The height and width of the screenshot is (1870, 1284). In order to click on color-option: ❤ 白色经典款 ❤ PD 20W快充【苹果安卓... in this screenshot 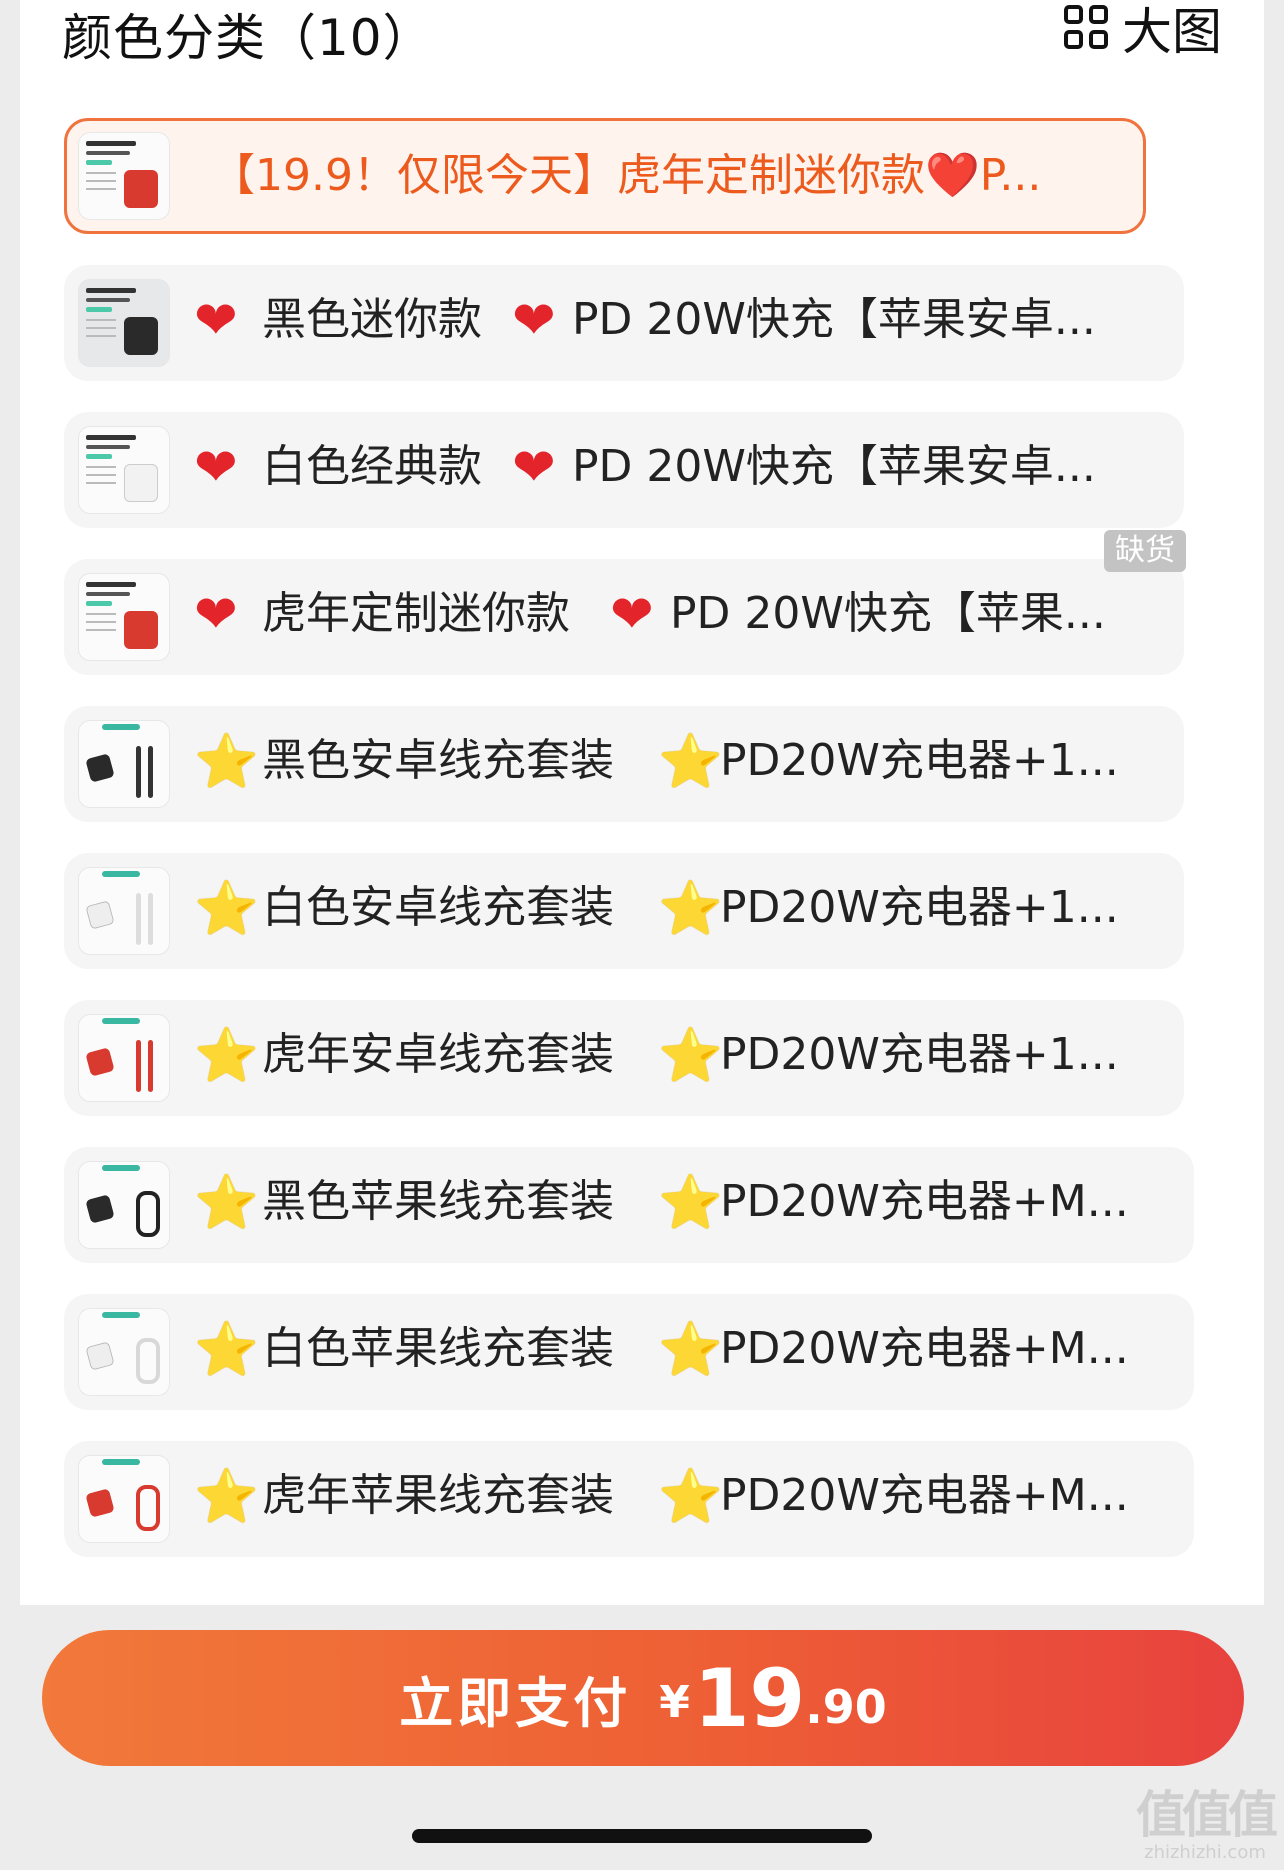, I will do `click(624, 470)`.